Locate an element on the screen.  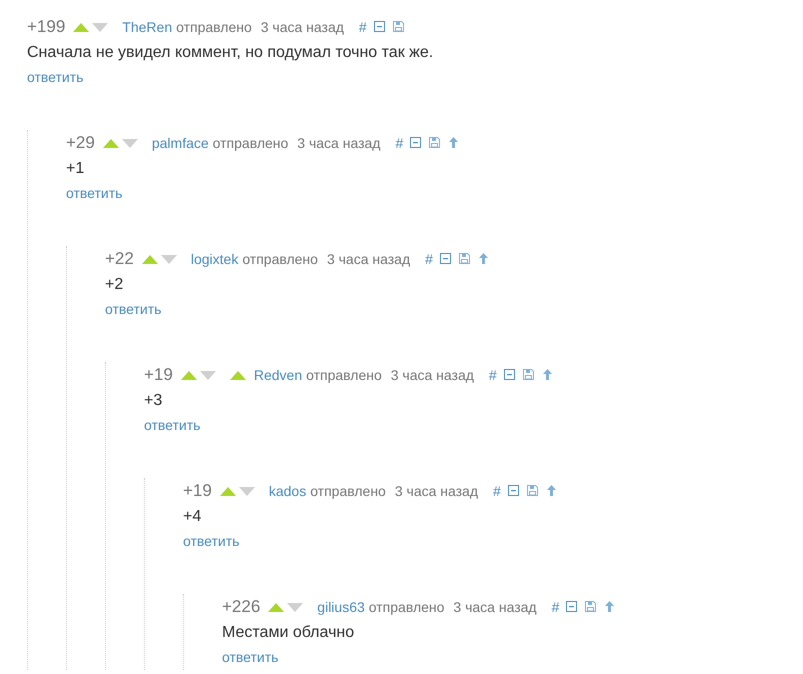
comment-text: +2 is located at coordinates (114, 285).